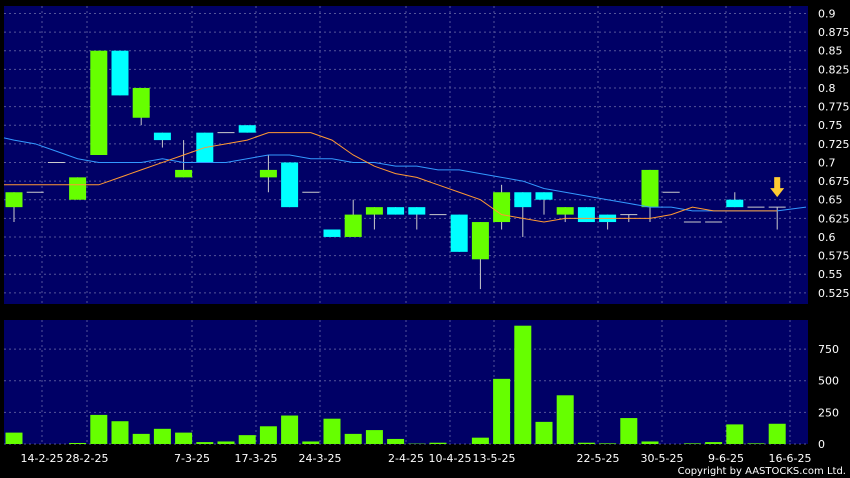 The height and width of the screenshot is (478, 850). What do you see at coordinates (827, 13) in the screenshot?
I see `price-tick-label: 0.9` at bounding box center [827, 13].